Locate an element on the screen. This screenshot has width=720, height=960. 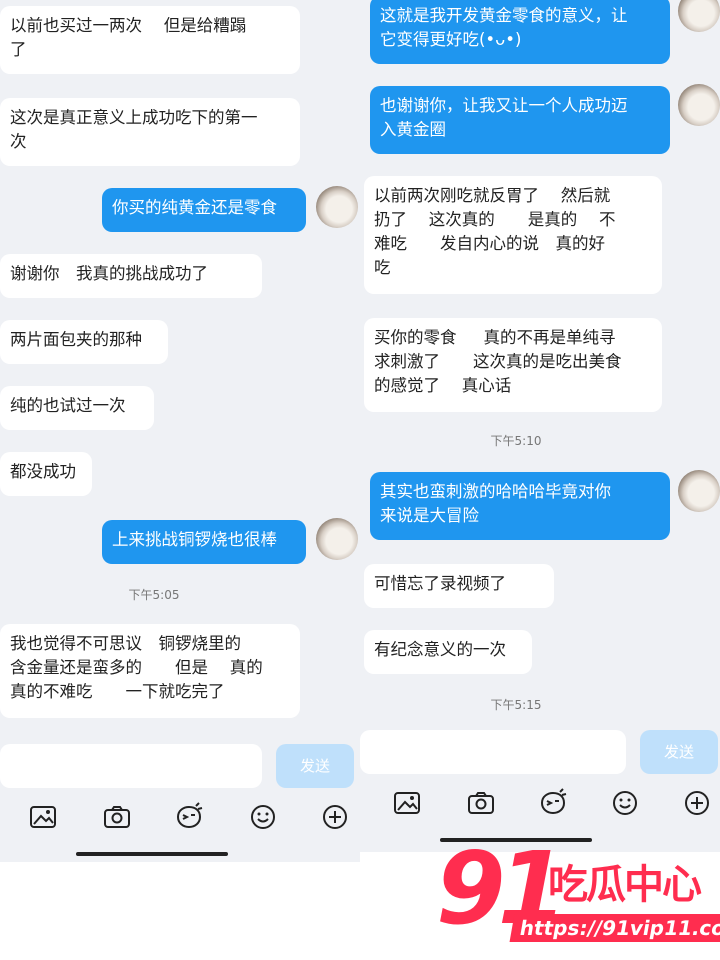
message-bubble-incoming: 这次是真正意义上成功吃下的第一 次 is located at coordinates (150, 132).